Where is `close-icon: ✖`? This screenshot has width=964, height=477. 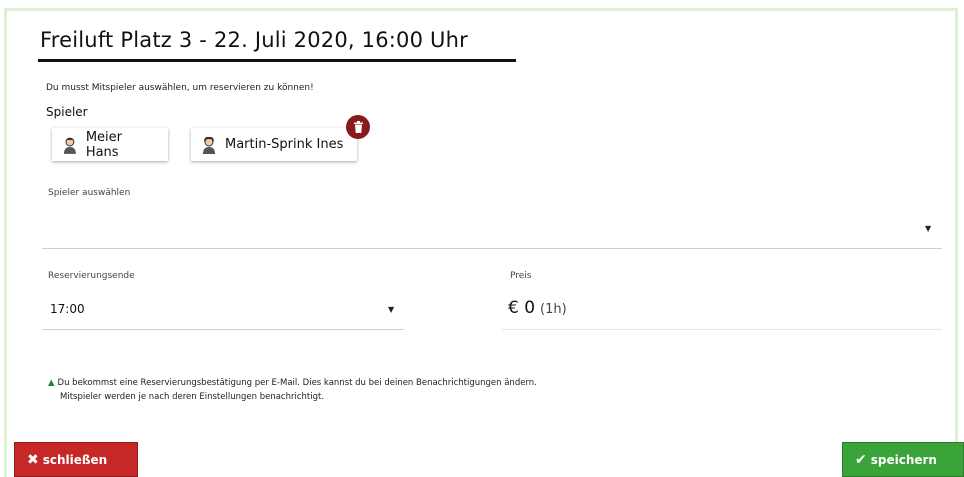
close-icon: ✖ is located at coordinates (33, 459).